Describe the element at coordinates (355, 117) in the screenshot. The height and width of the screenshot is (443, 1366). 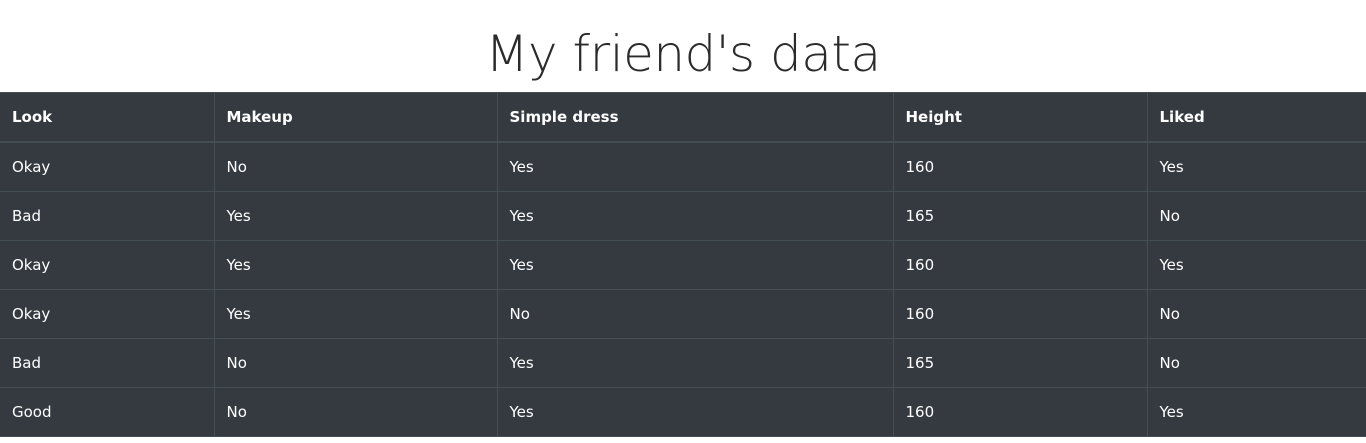
I see `column-header-makeup: Makeup` at that location.